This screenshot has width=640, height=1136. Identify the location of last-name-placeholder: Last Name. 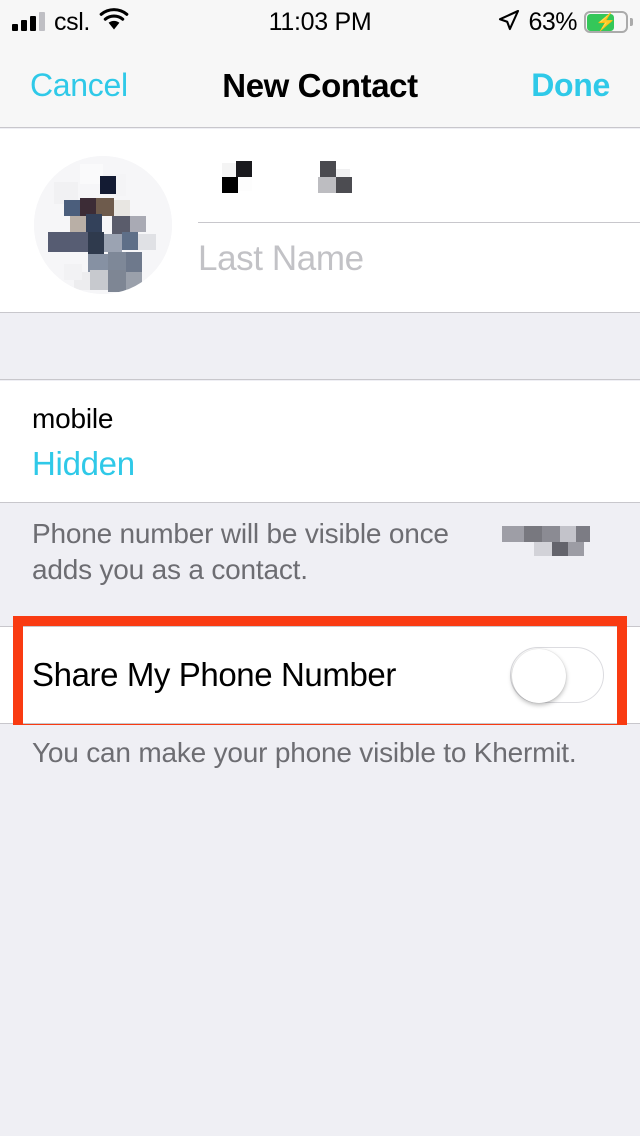
(281, 258).